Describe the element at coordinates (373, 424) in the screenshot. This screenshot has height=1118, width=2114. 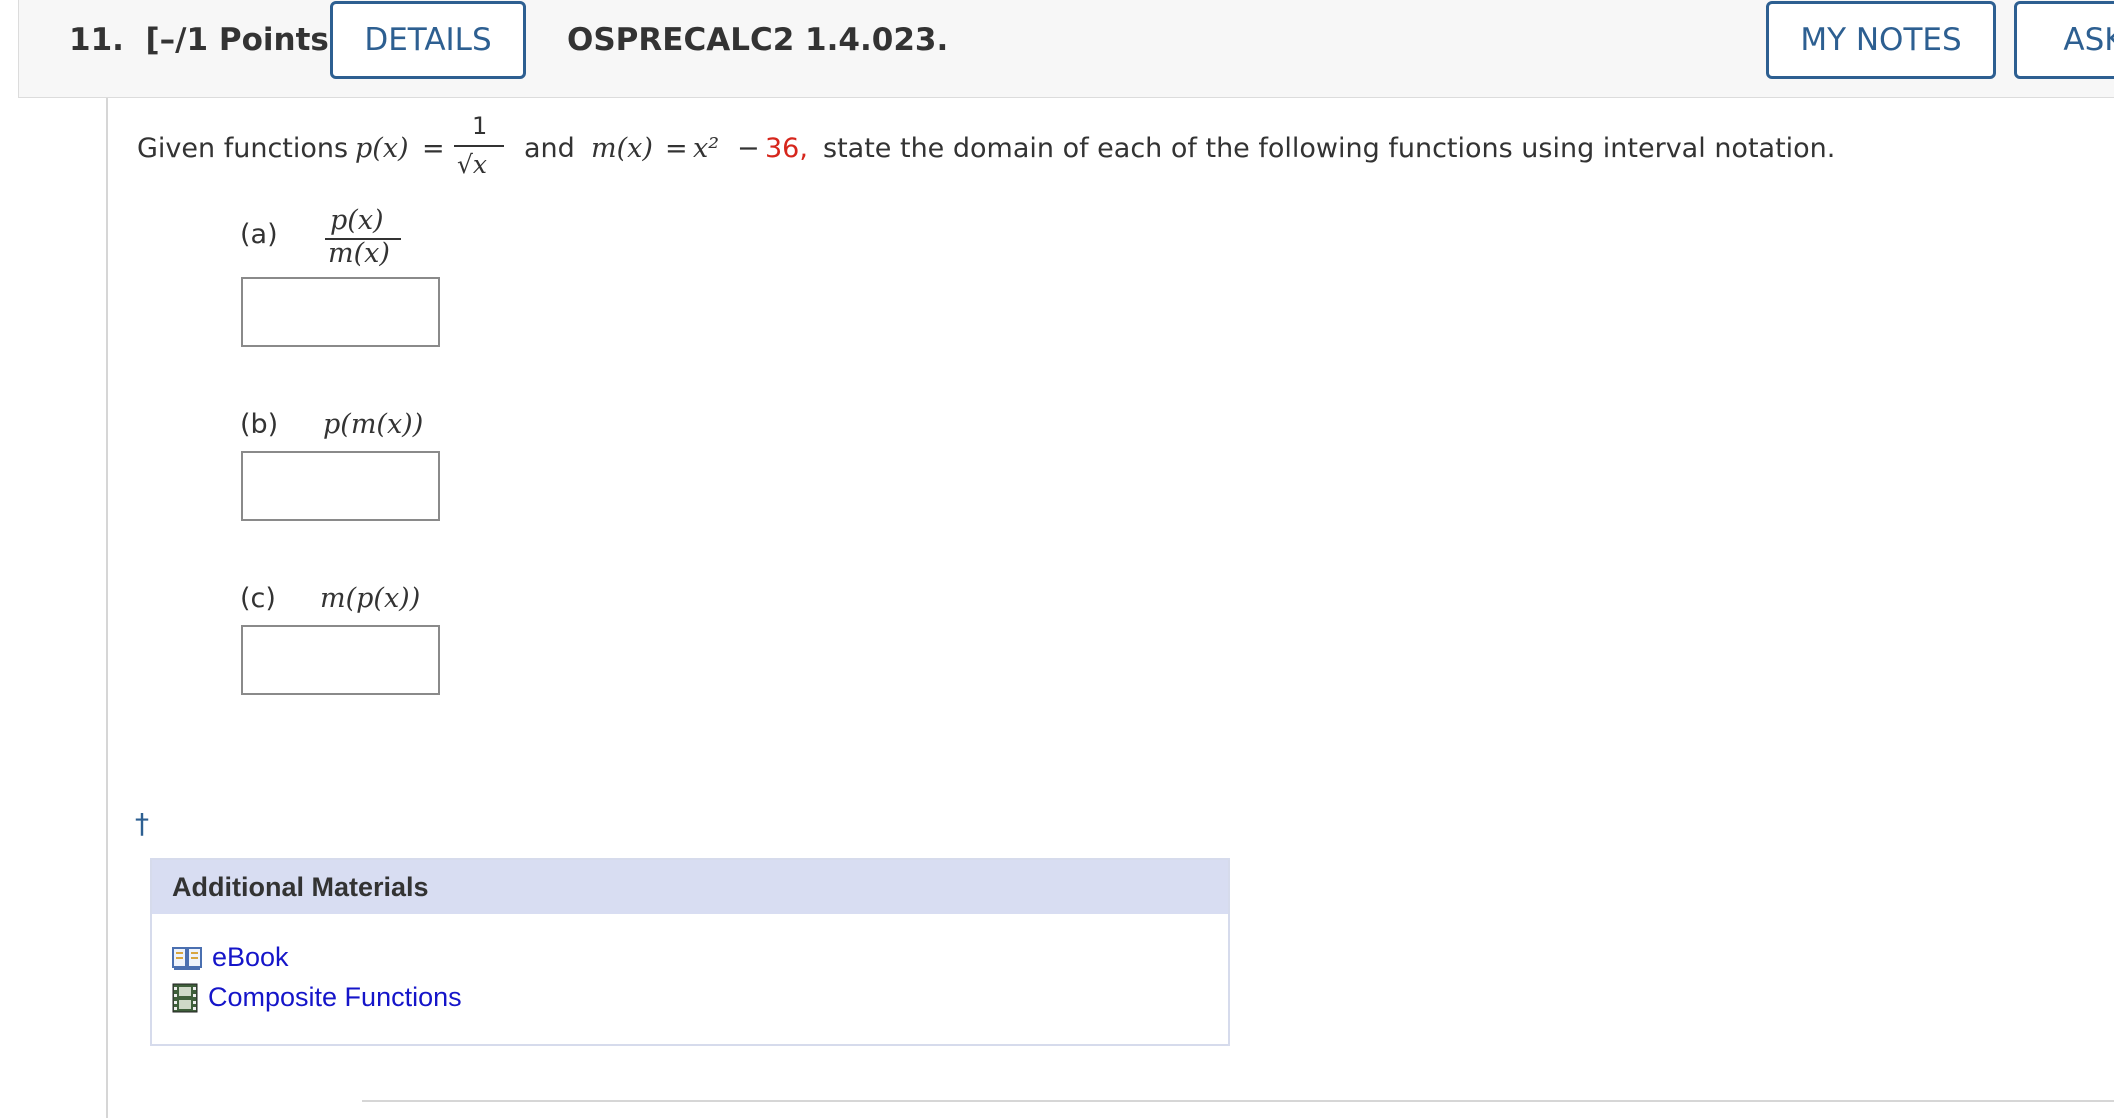
I see `part-b-expression: p(m(x))` at that location.